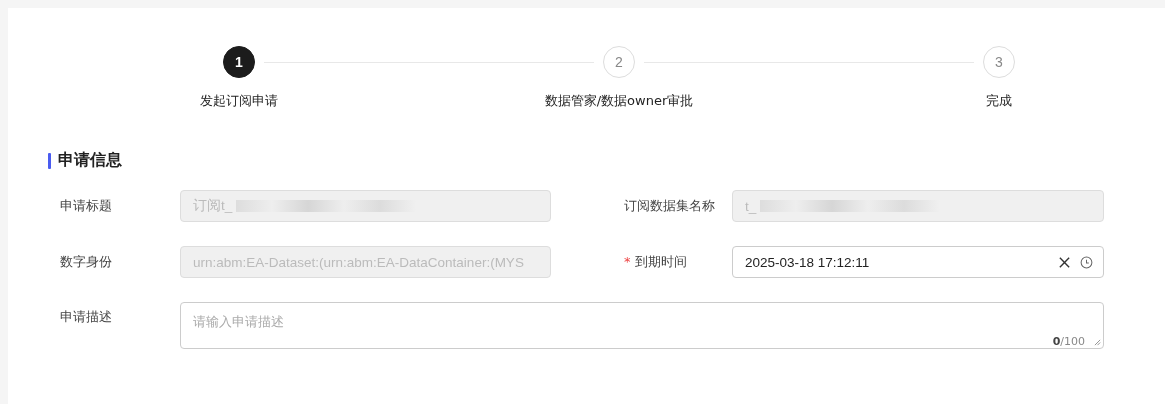 This screenshot has width=1165, height=404. Describe the element at coordinates (1097, 342) in the screenshot. I see `resize-handle-icon` at that location.